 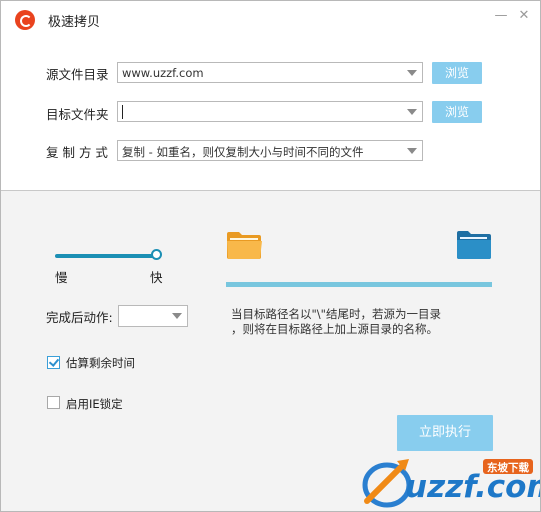 What do you see at coordinates (53, 402) in the screenshot?
I see `ie-lock-checkbox` at bounding box center [53, 402].